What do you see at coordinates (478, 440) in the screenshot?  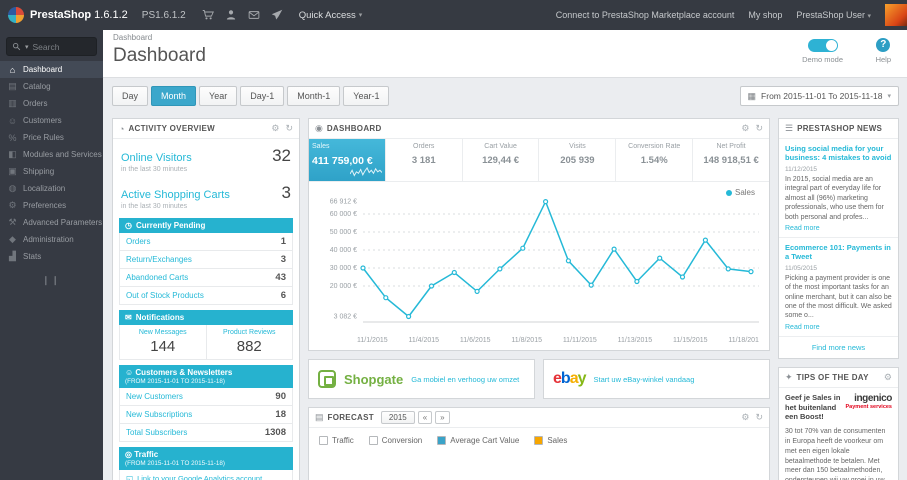 I see `forecast-legend-average-cart-value: Average Cart Value` at bounding box center [478, 440].